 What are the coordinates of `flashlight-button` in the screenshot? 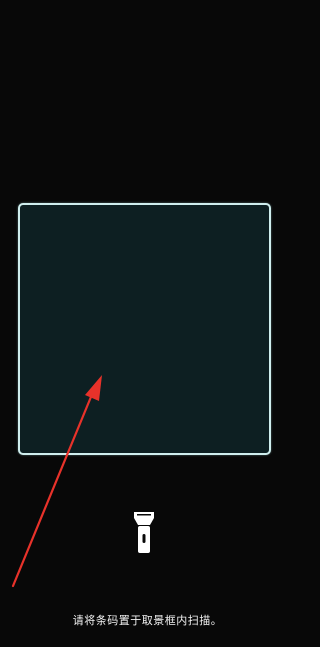 It's located at (144, 532).